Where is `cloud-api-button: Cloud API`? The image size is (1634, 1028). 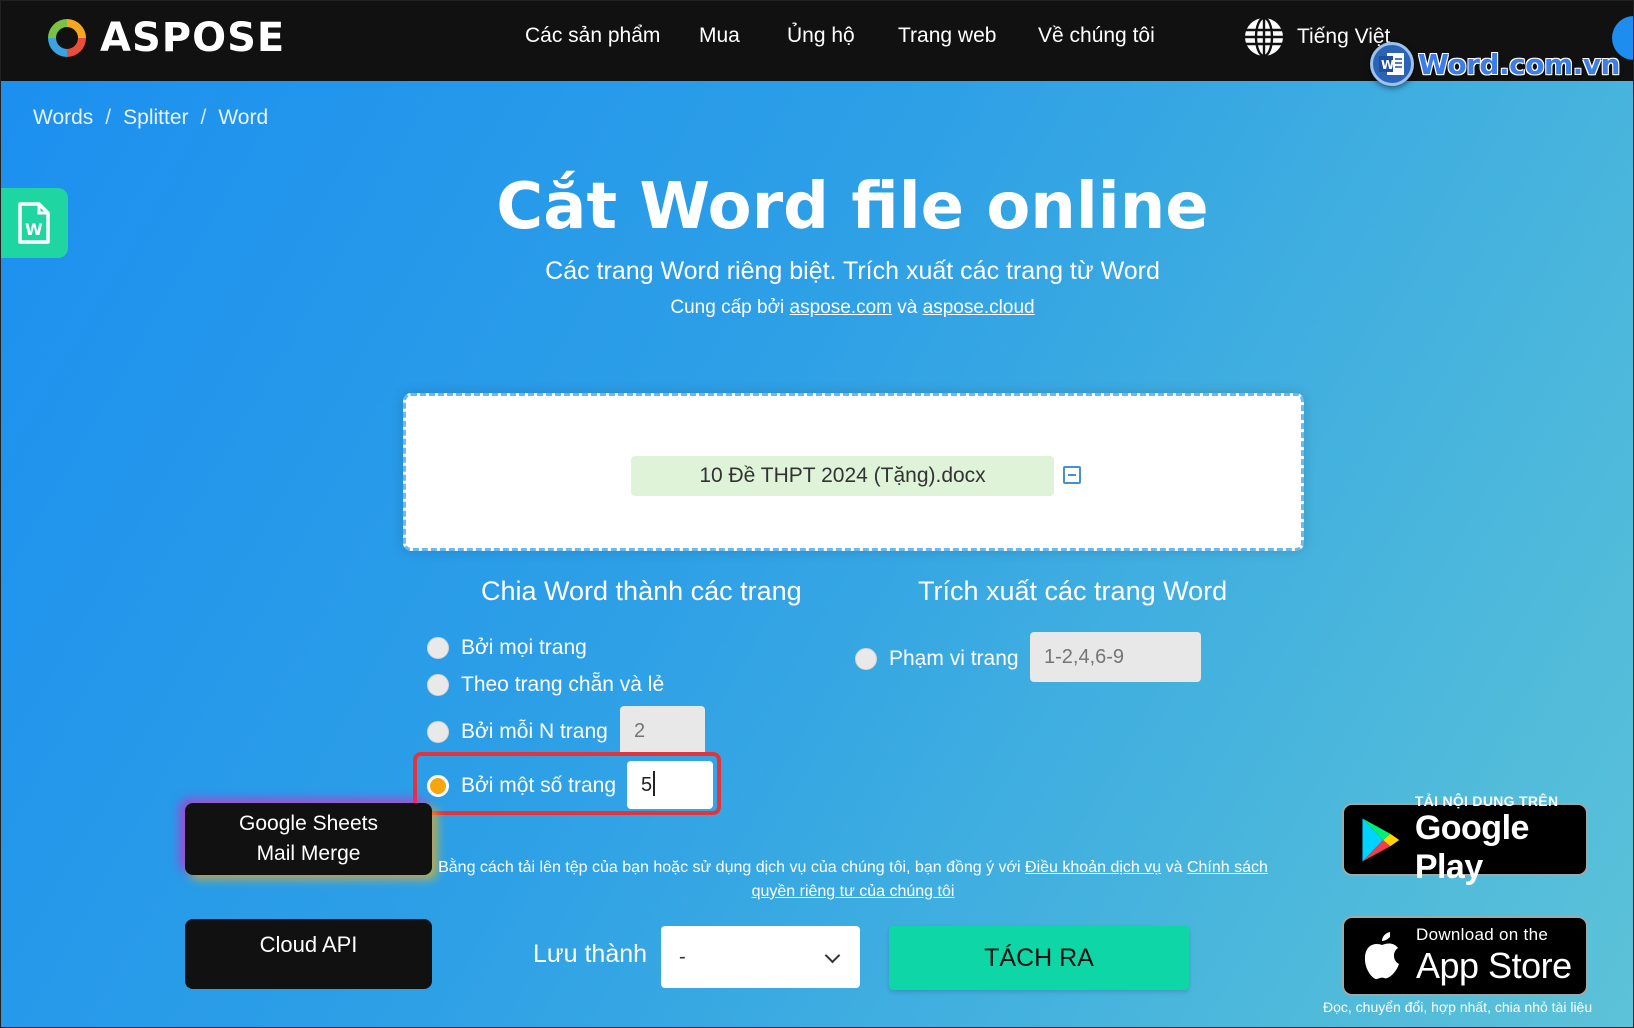
cloud-api-button: Cloud API is located at coordinates (308, 954).